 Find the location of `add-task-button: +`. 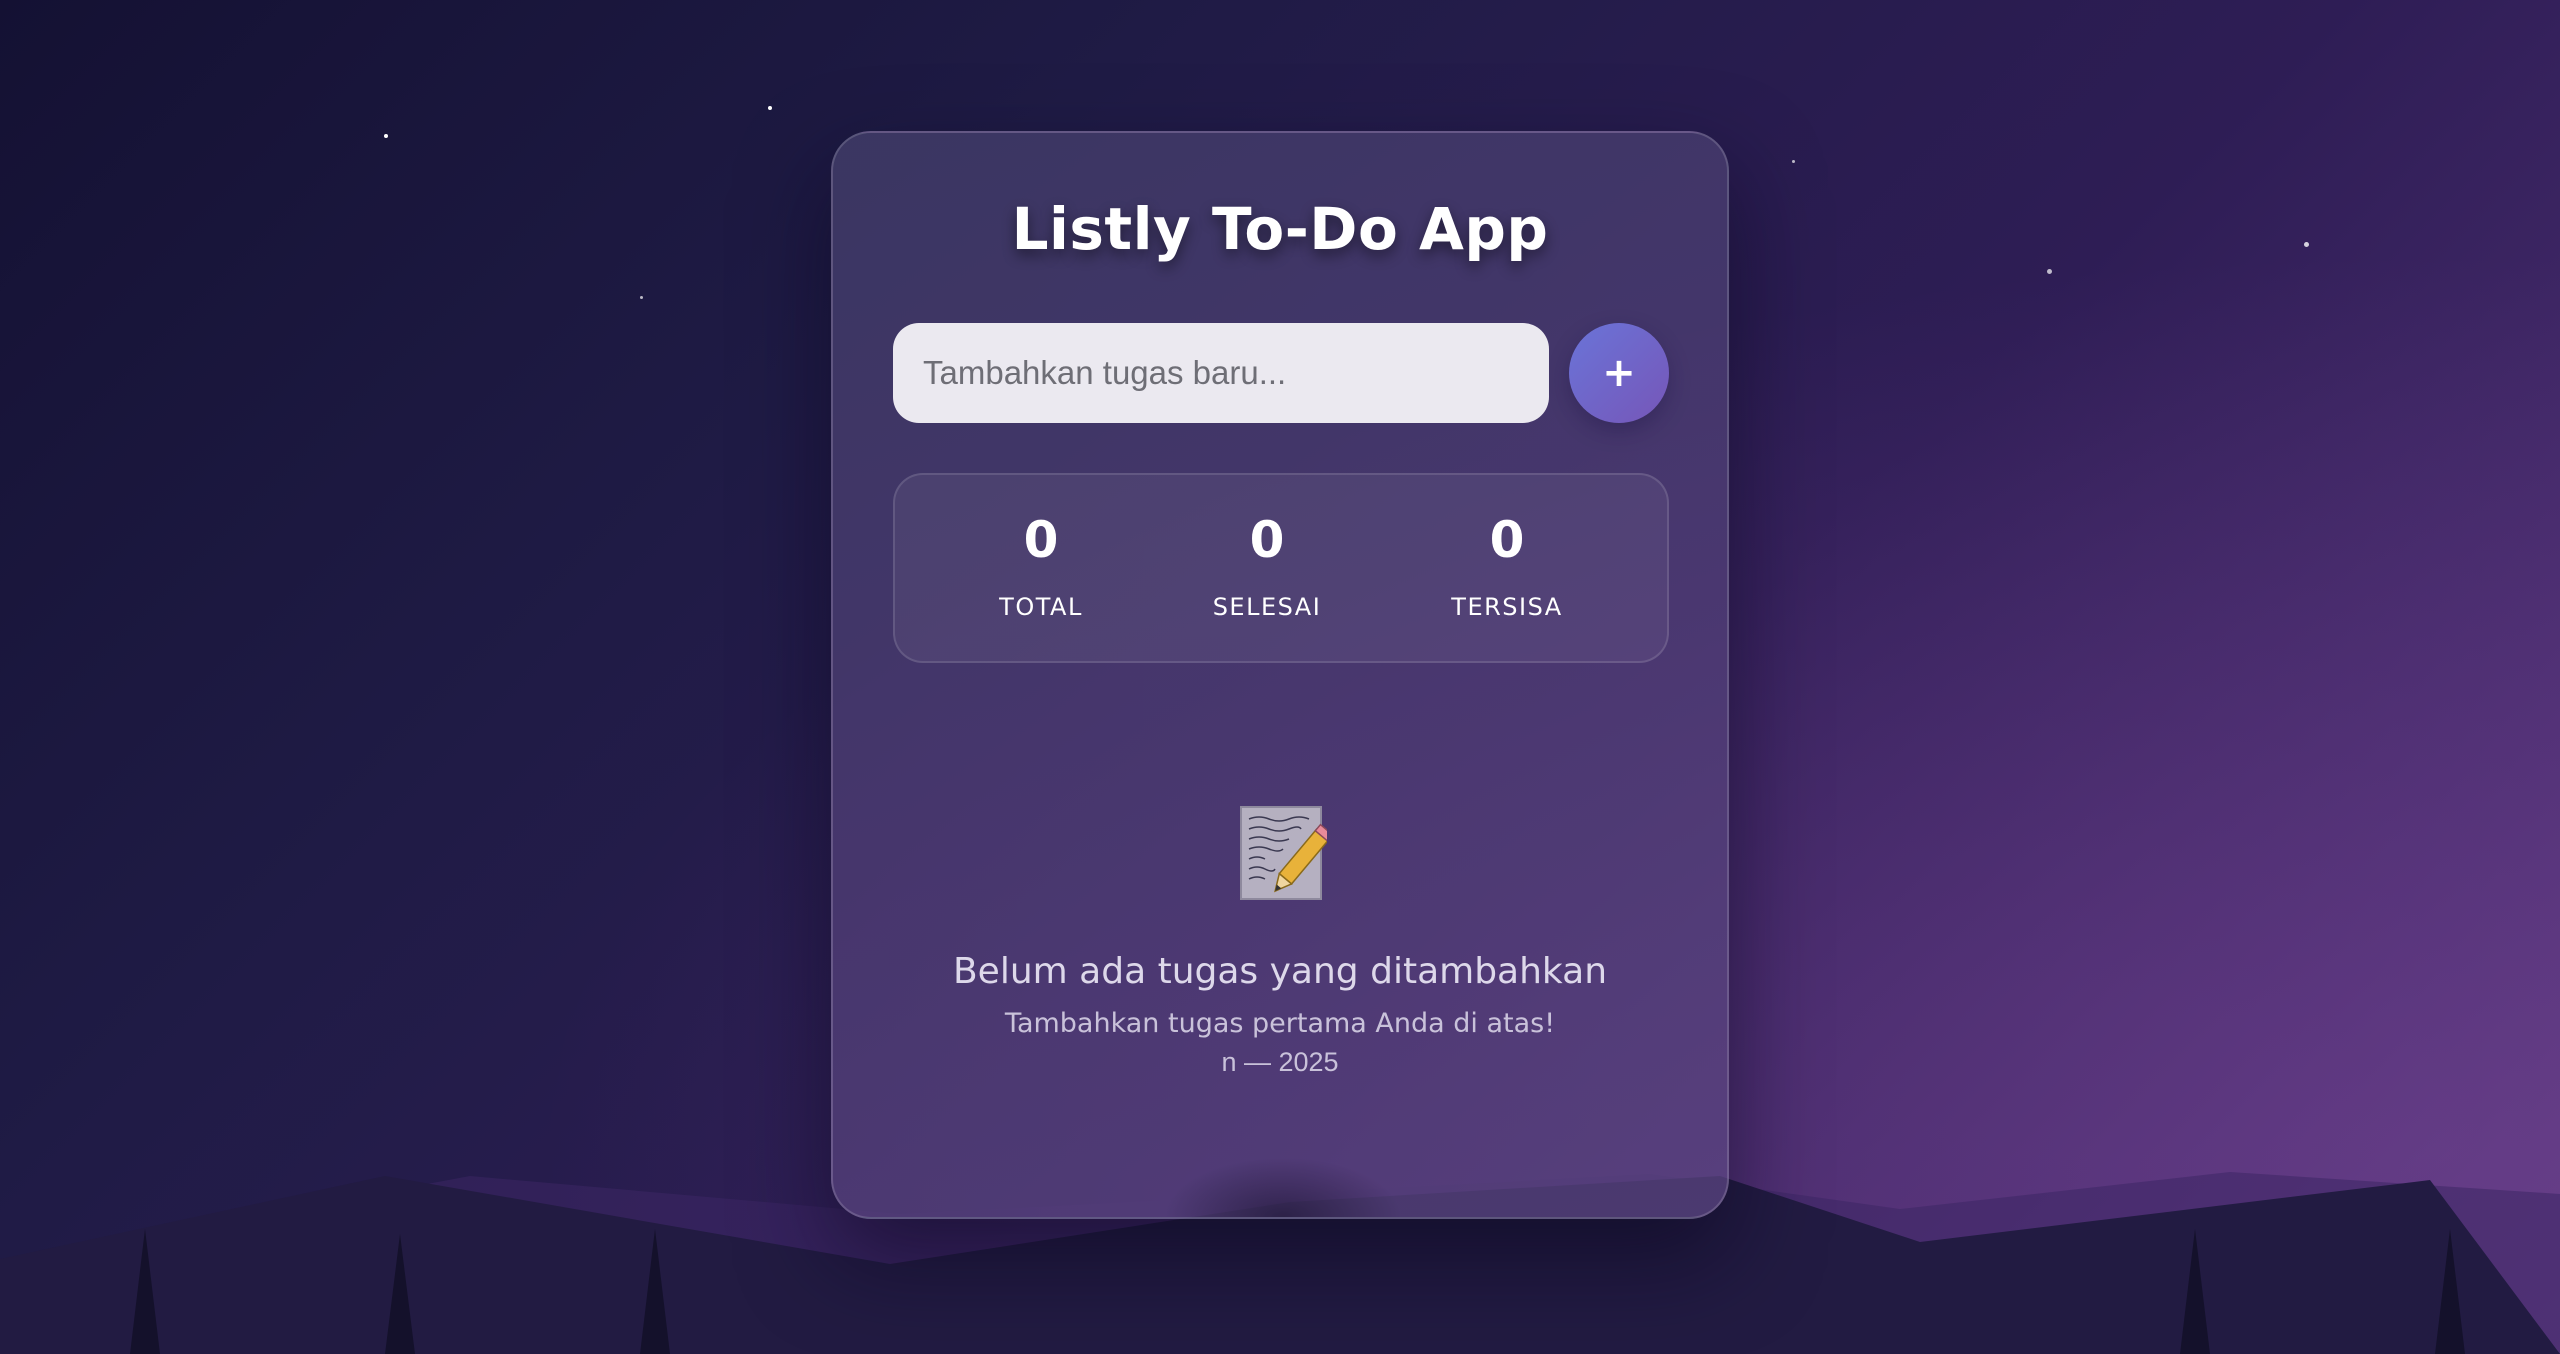

add-task-button: + is located at coordinates (1619, 373).